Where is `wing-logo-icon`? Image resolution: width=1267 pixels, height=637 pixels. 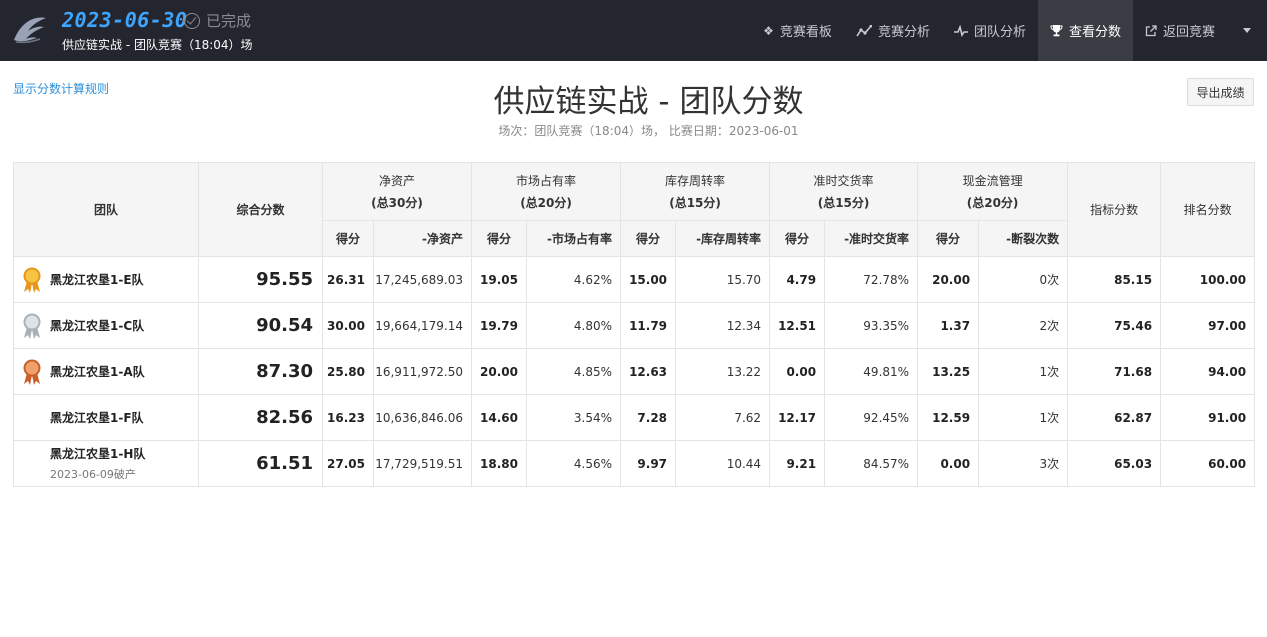 wing-logo-icon is located at coordinates (30, 30).